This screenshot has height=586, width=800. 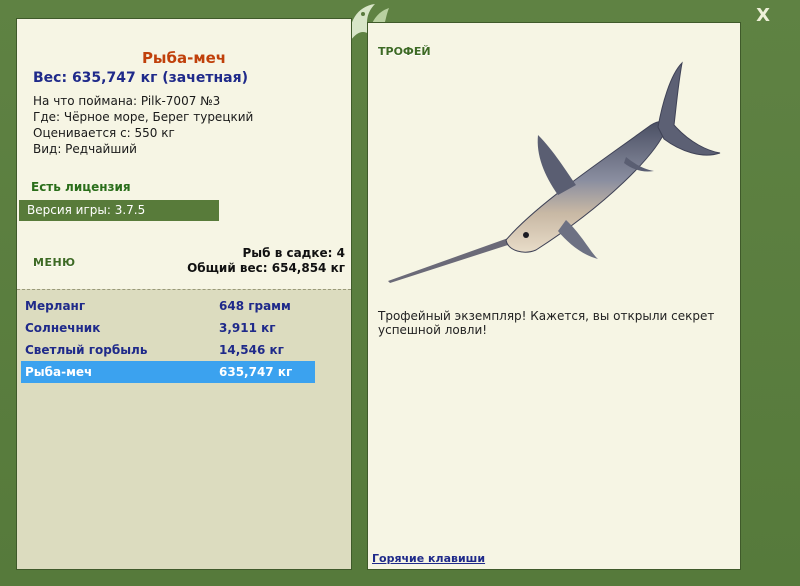 What do you see at coordinates (119, 210) in the screenshot?
I see `game-version: Версия игры: 3.7.5` at bounding box center [119, 210].